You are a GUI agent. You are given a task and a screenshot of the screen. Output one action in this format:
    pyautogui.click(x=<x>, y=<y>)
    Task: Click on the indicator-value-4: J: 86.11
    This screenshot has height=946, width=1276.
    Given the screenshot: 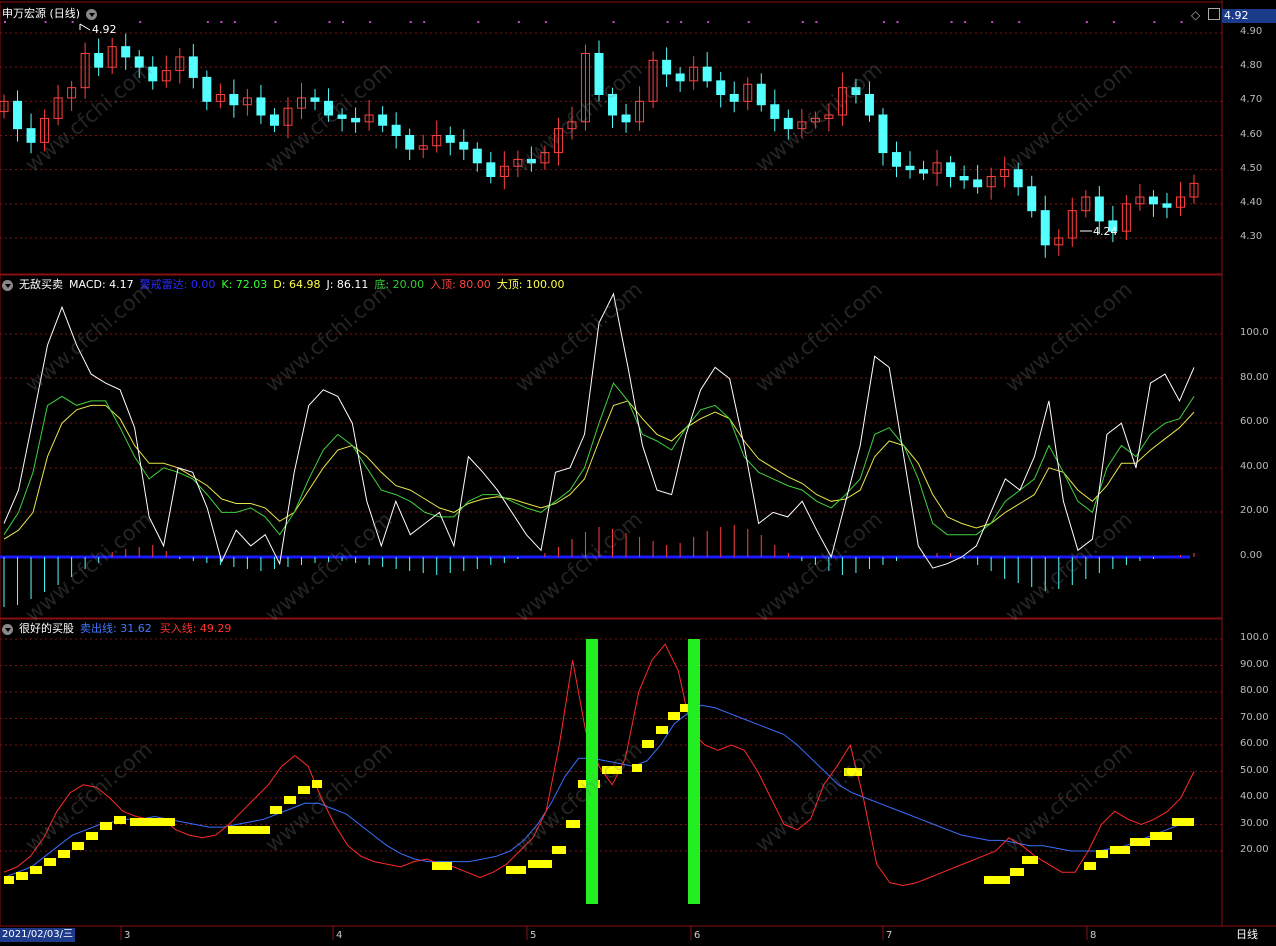 What is the action you would take?
    pyautogui.click(x=347, y=284)
    